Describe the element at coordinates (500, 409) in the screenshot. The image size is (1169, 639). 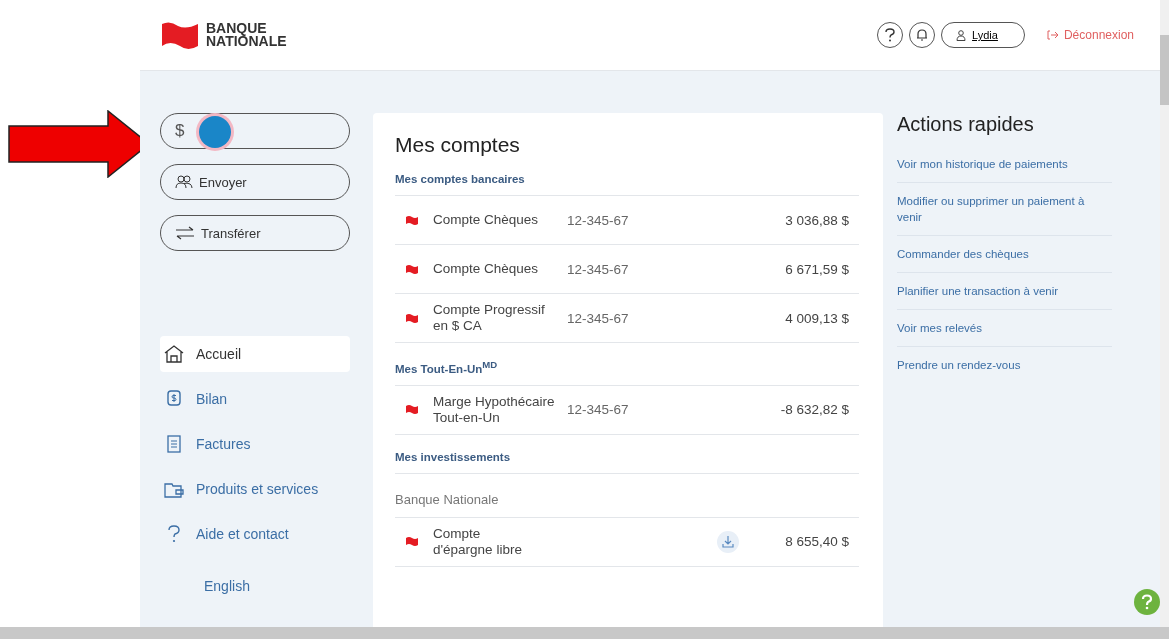
I see `account-name: Marge Hypothécaire Tout-en-Un` at that location.